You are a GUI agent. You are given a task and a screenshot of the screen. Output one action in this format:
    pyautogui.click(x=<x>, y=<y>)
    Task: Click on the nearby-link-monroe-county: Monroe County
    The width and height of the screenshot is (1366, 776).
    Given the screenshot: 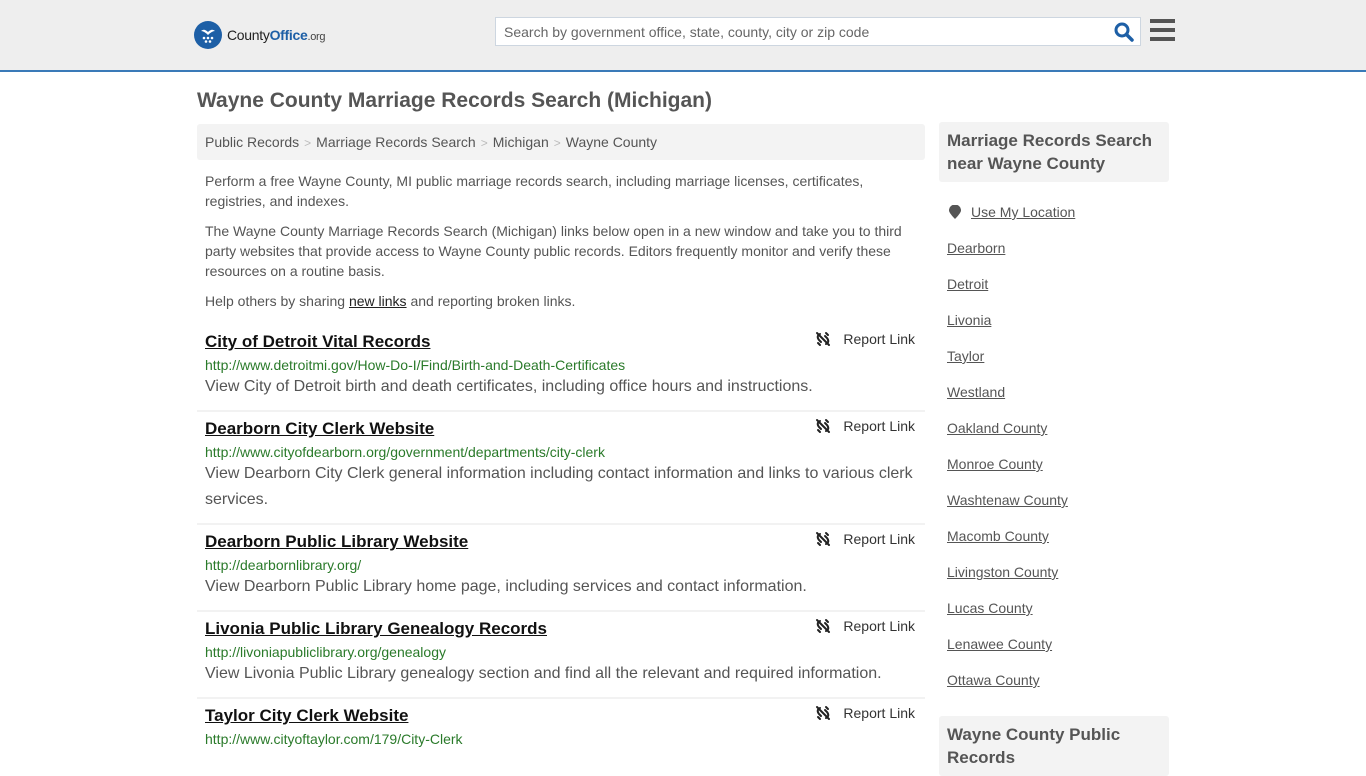 What is the action you would take?
    pyautogui.click(x=995, y=464)
    